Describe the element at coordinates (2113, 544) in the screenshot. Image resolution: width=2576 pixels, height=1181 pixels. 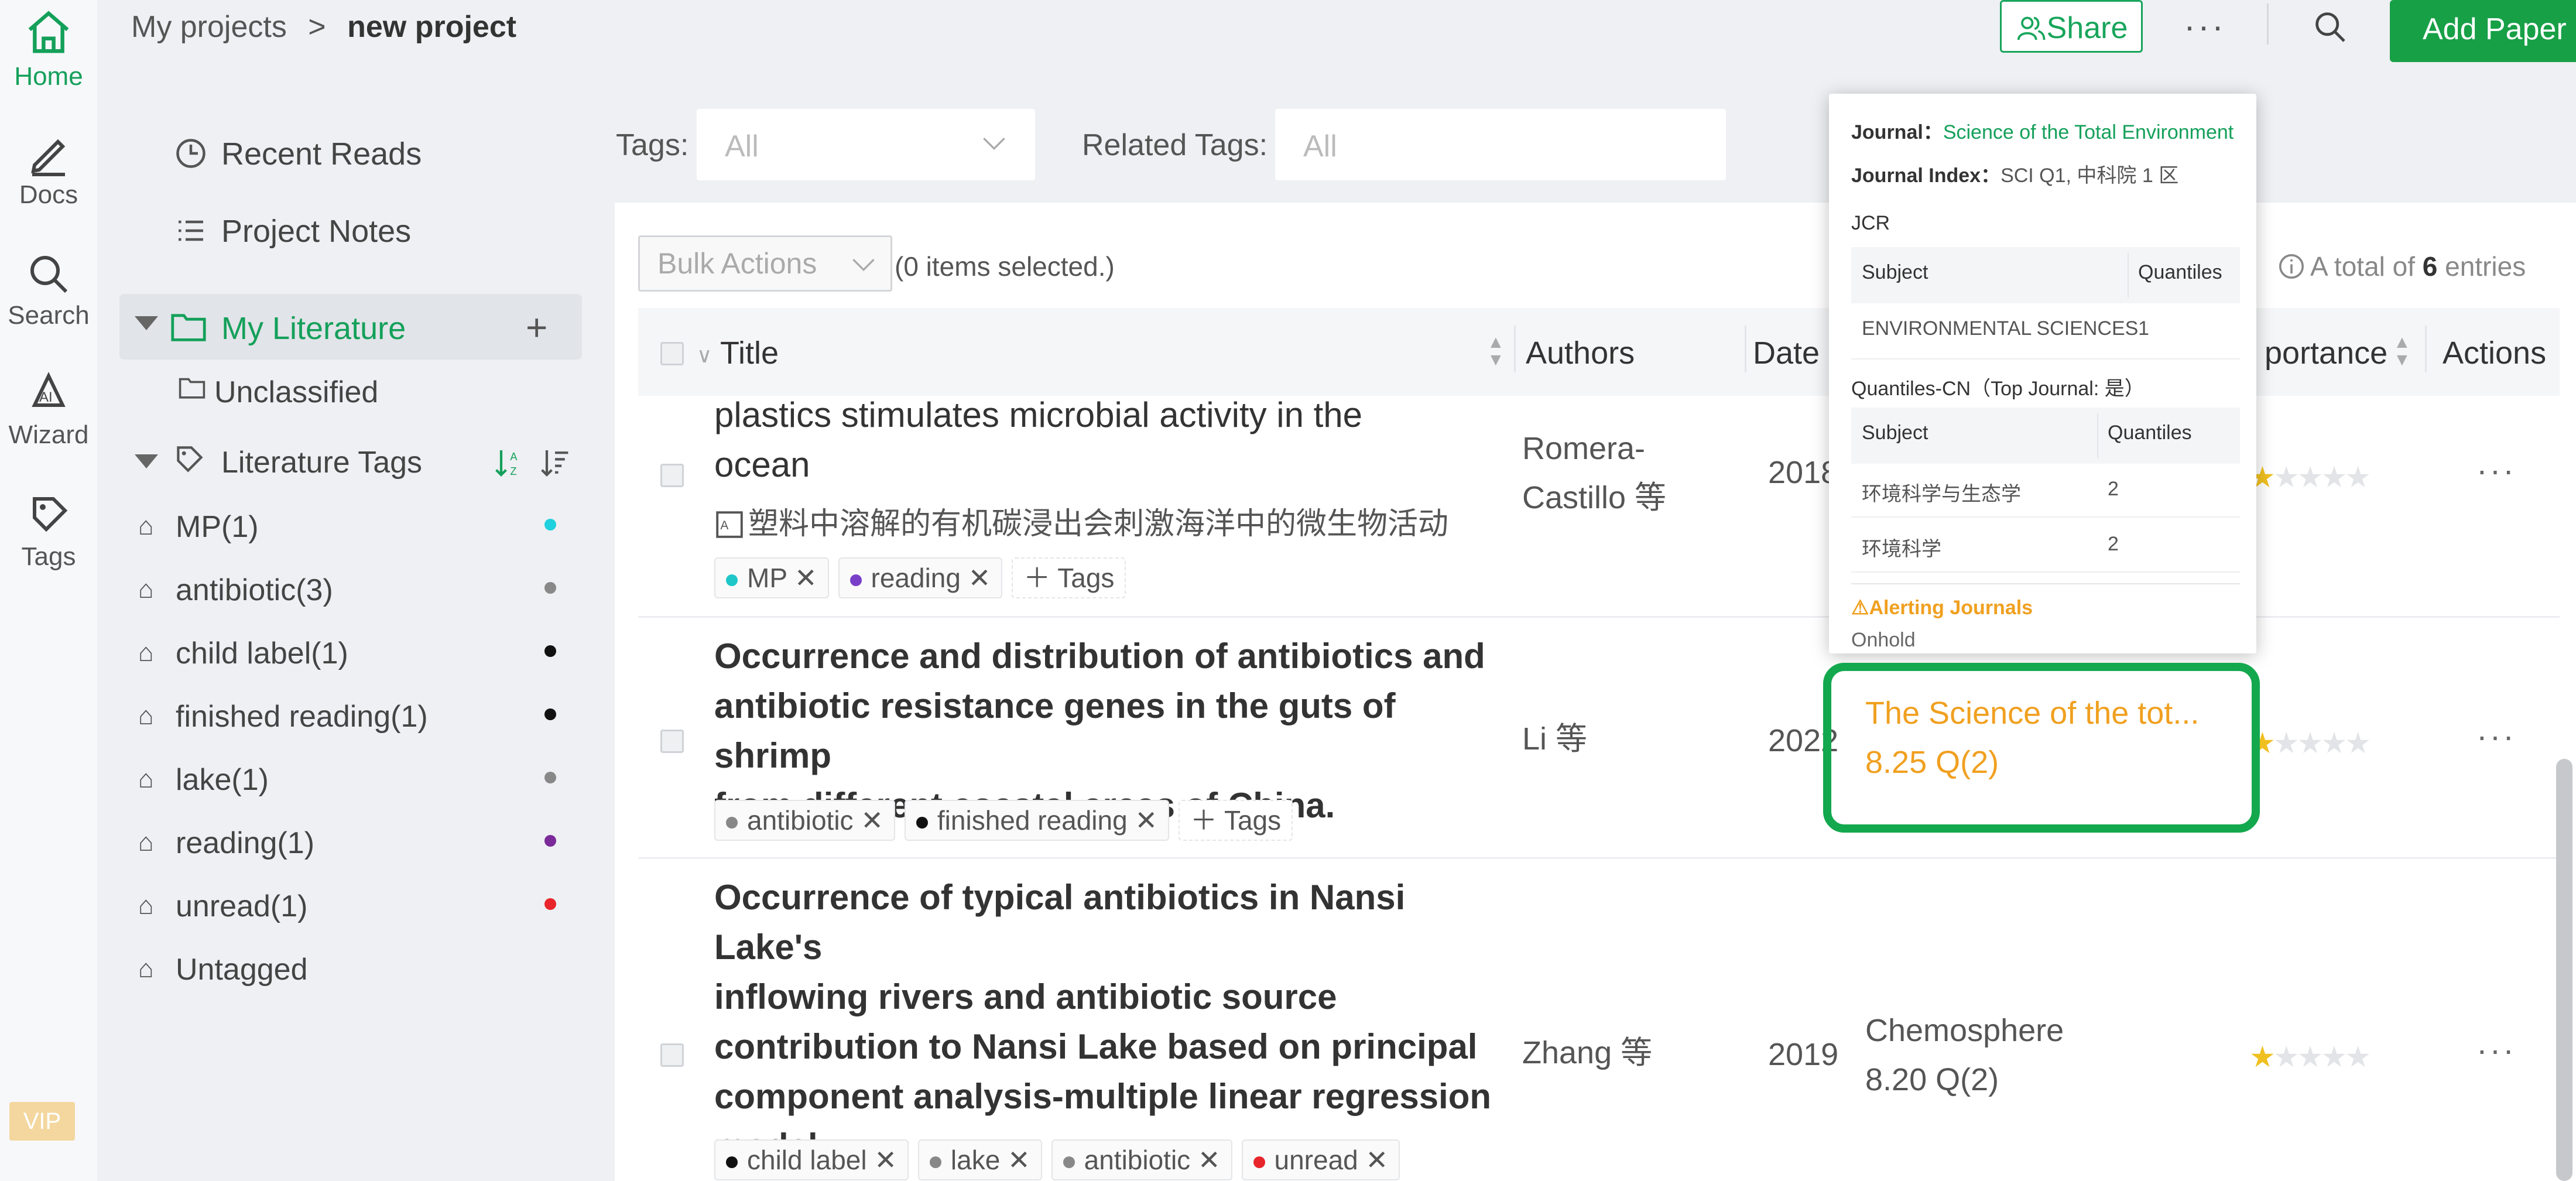
I see `cn-quantile: 2` at that location.